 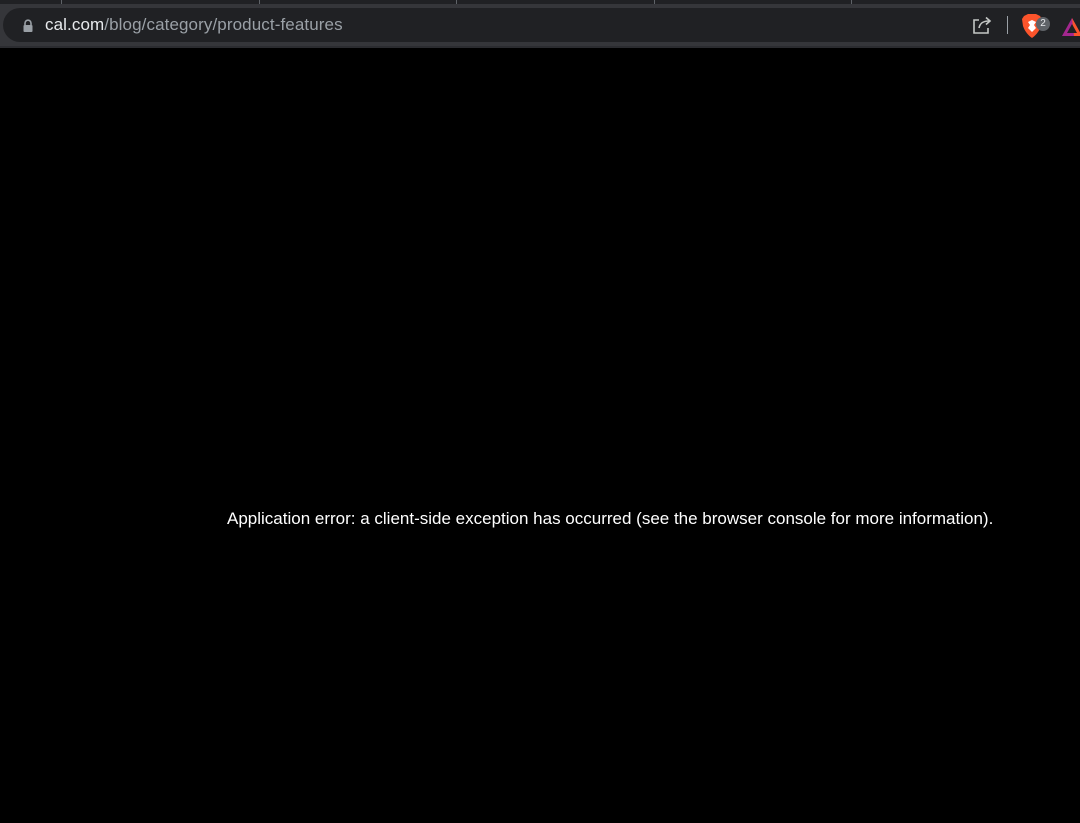 I want to click on browser-toolbar: cal.com/blog/category/product-features 2, so click(x=540, y=26).